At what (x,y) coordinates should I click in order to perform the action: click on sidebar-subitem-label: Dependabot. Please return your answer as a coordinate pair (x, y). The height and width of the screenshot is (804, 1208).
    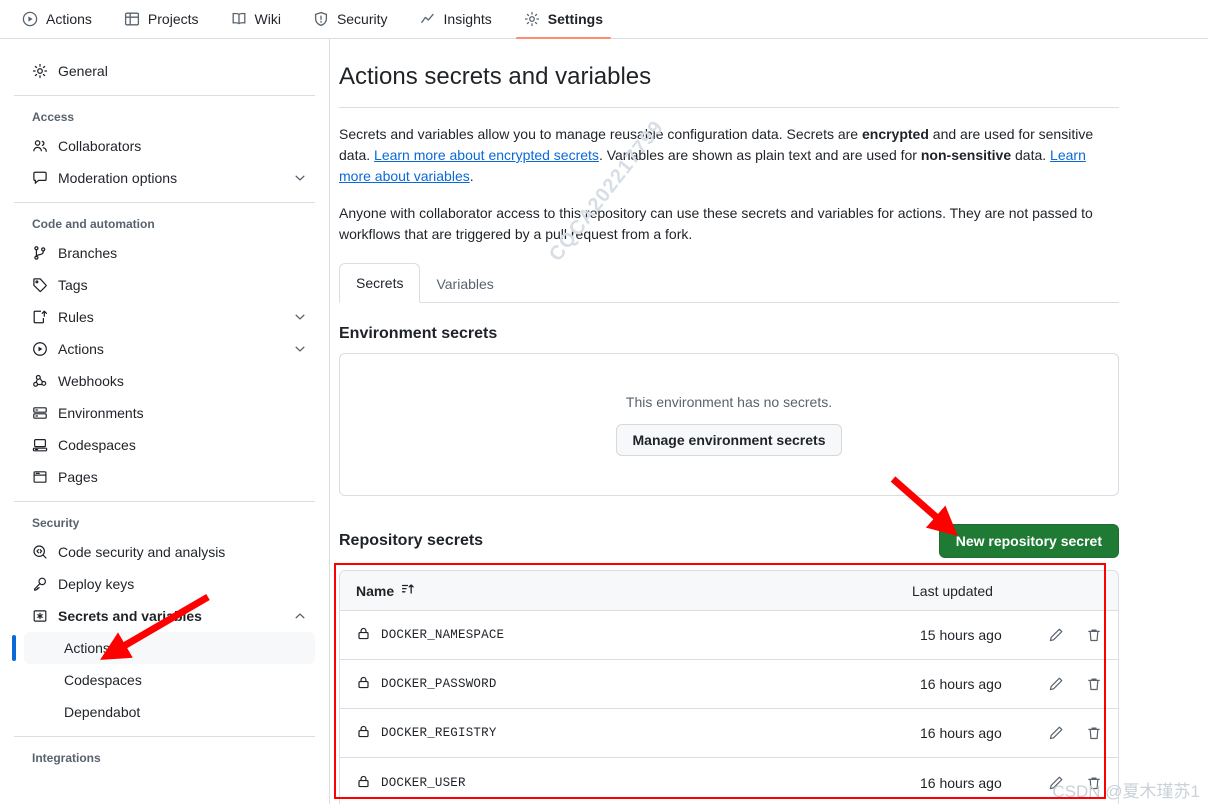
    Looking at the image, I should click on (102, 712).